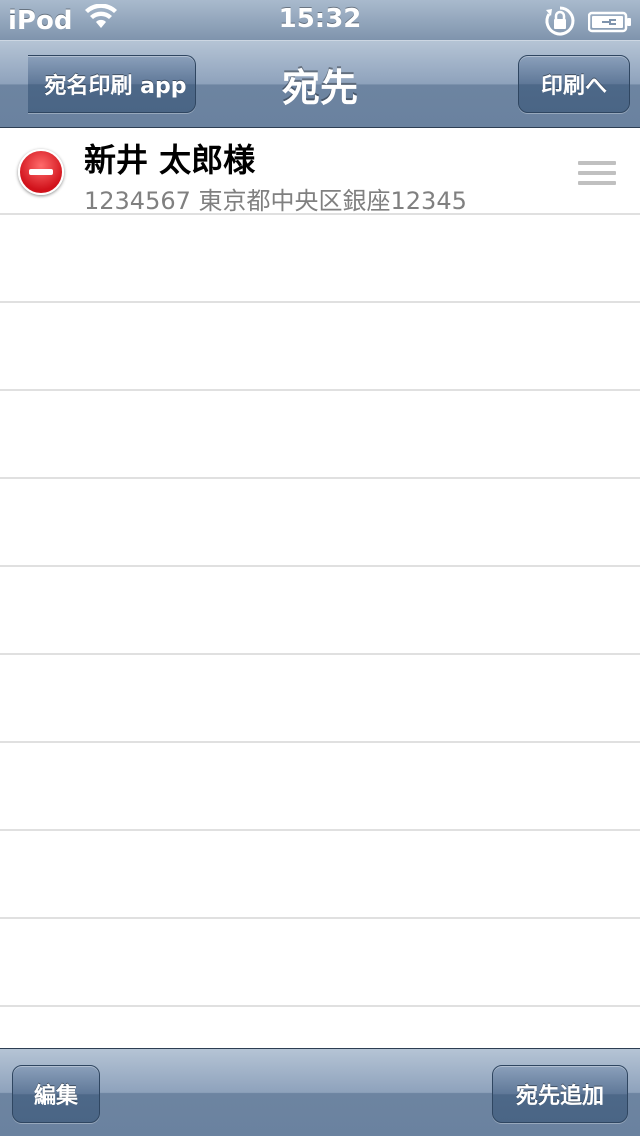 This screenshot has height=1136, width=640. Describe the element at coordinates (560, 24) in the screenshot. I see `rotation-lock-icon` at that location.